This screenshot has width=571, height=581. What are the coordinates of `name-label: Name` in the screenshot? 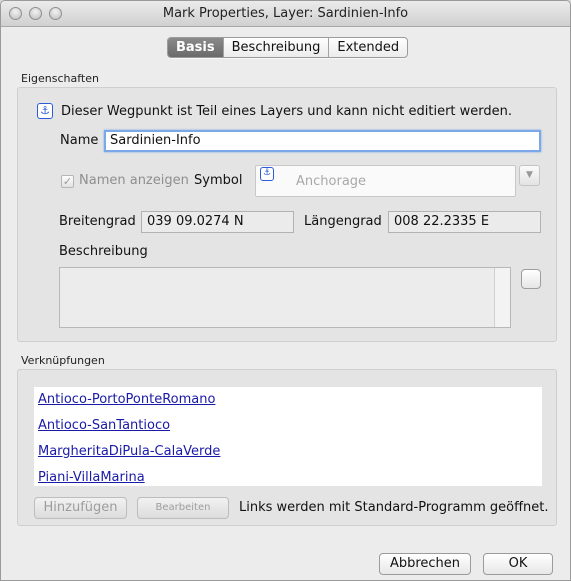 It's located at (79, 140).